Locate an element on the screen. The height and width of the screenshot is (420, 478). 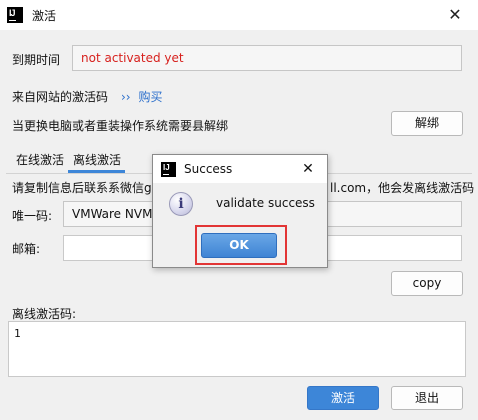
instruction-text-right: ll.com，他会发离线激活码 is located at coordinates (402, 188).